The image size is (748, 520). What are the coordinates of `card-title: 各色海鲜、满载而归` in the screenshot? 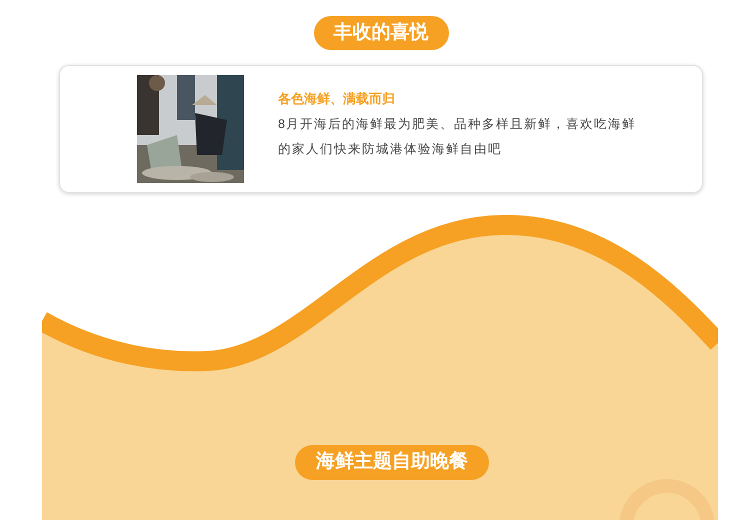 It's located at (337, 99).